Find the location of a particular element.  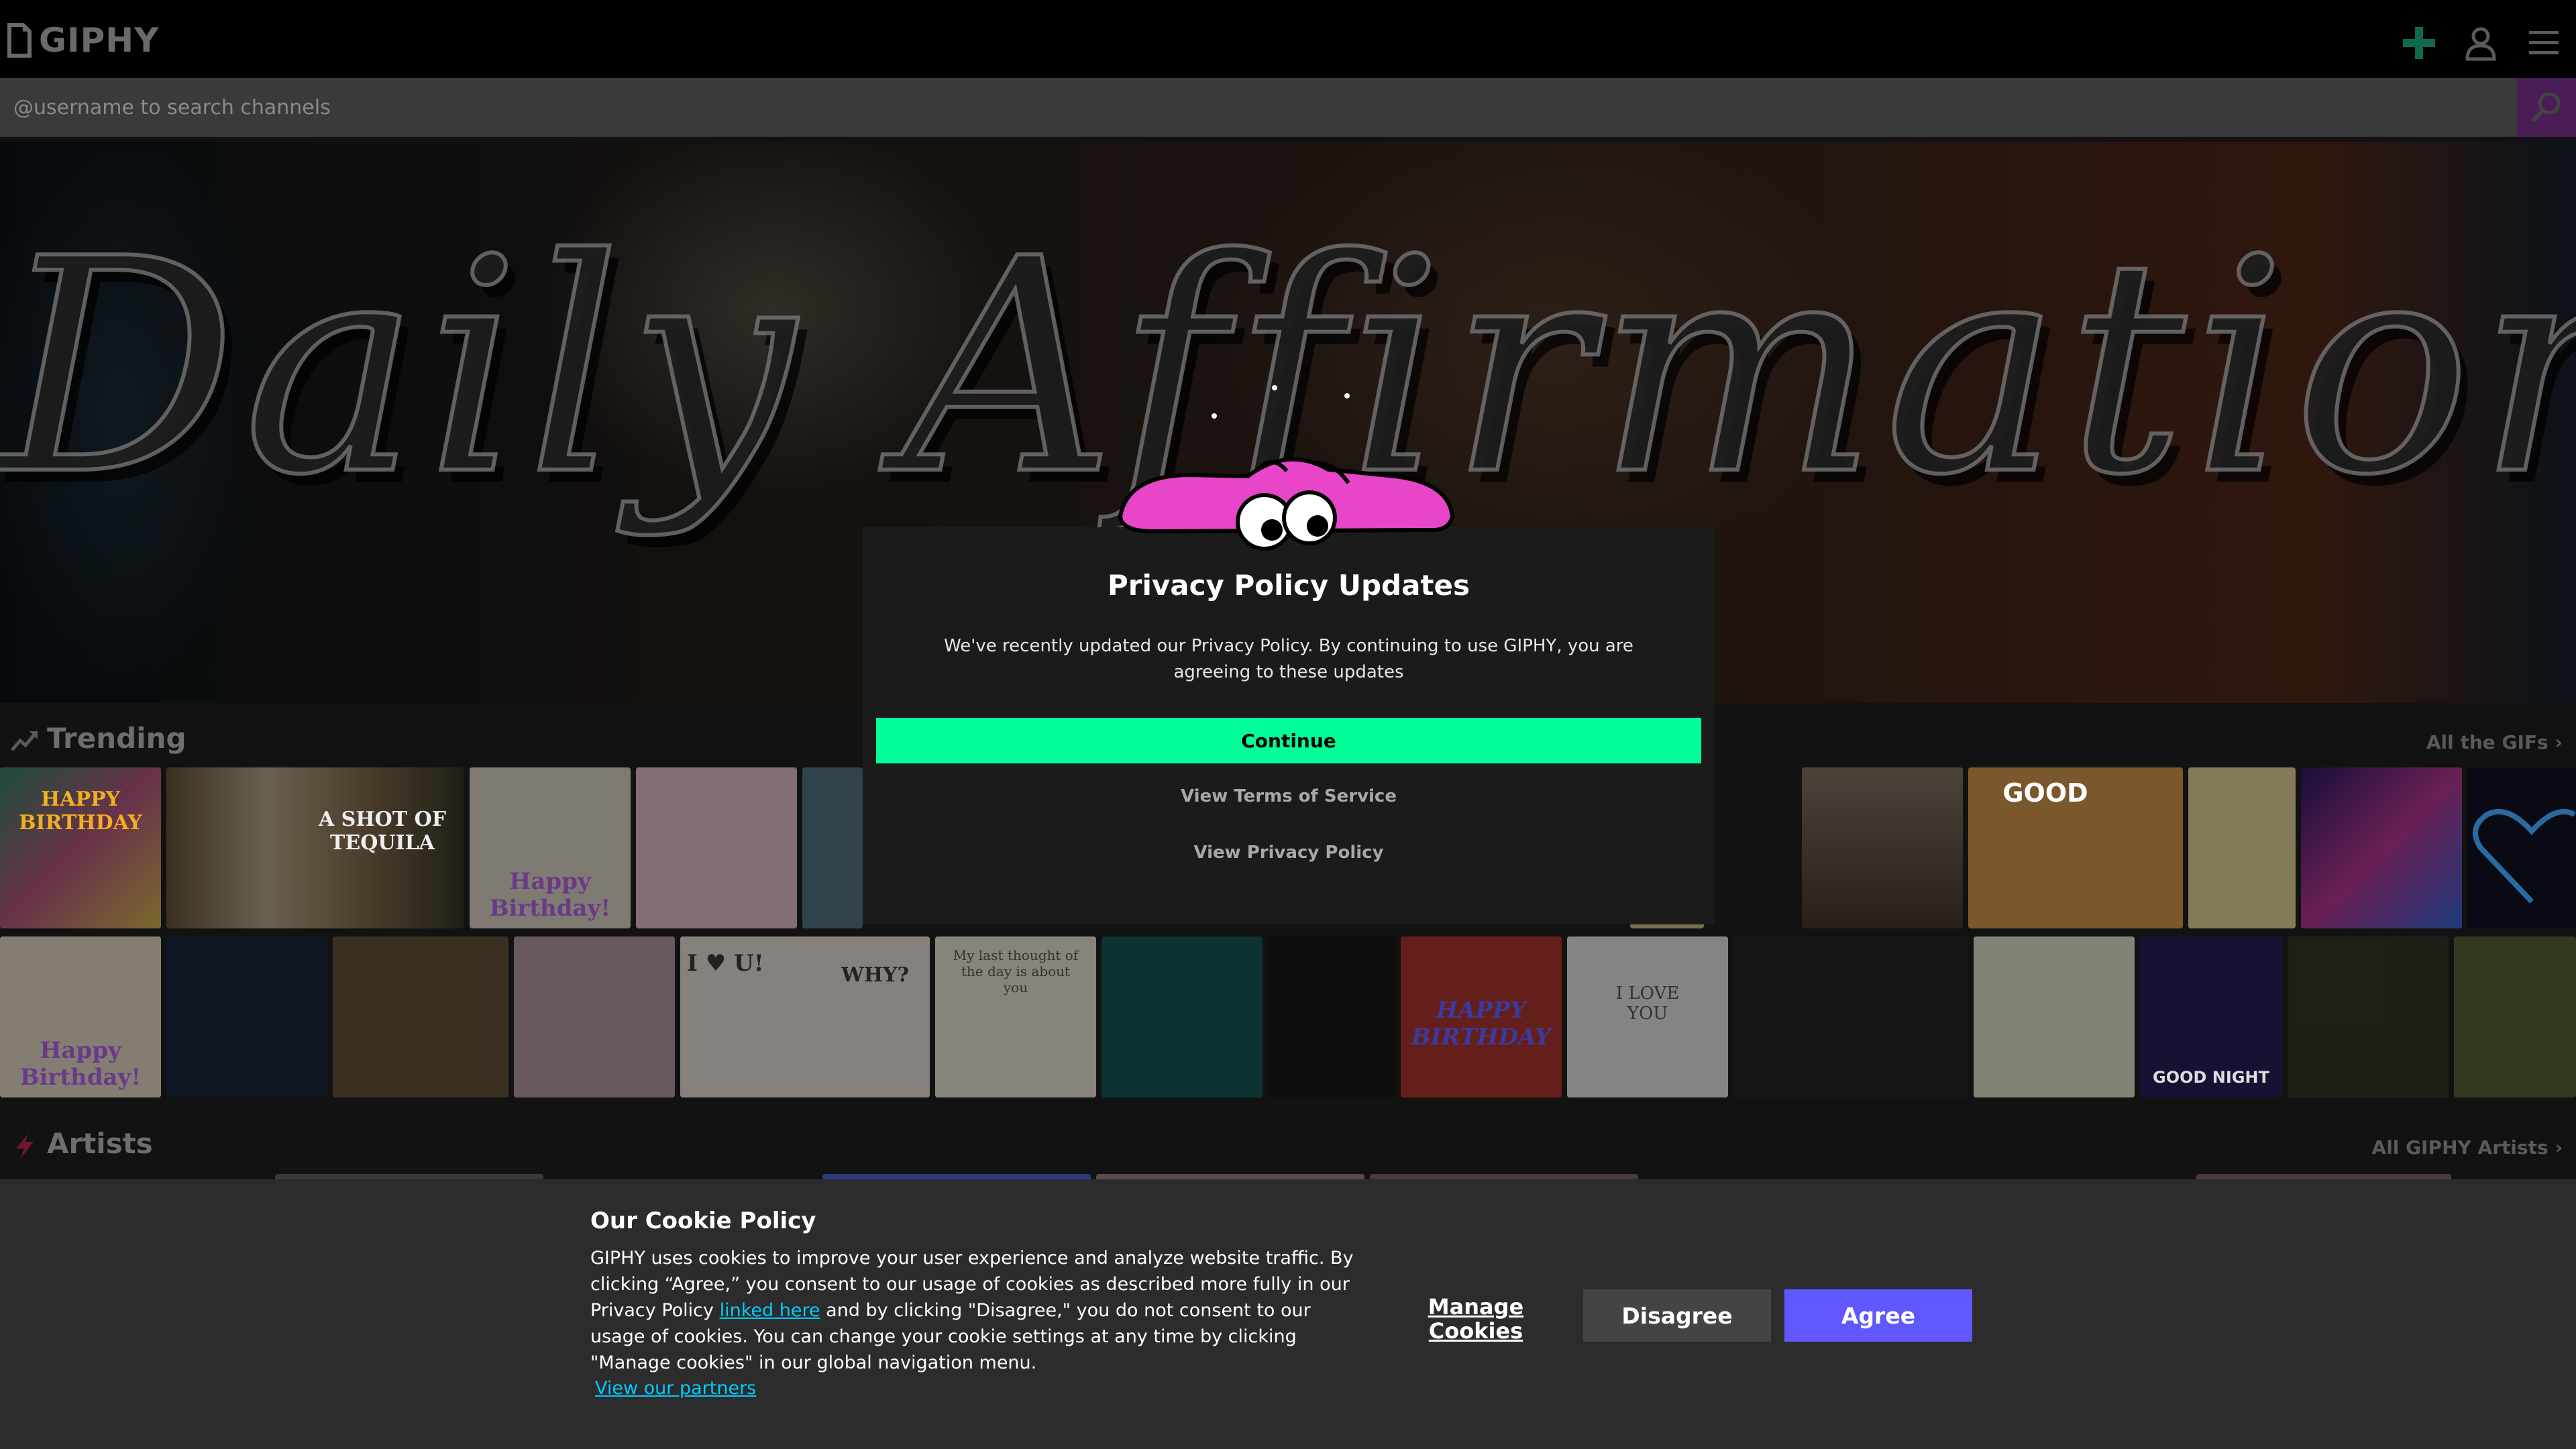

continue-button: Continue is located at coordinates (1288, 740).